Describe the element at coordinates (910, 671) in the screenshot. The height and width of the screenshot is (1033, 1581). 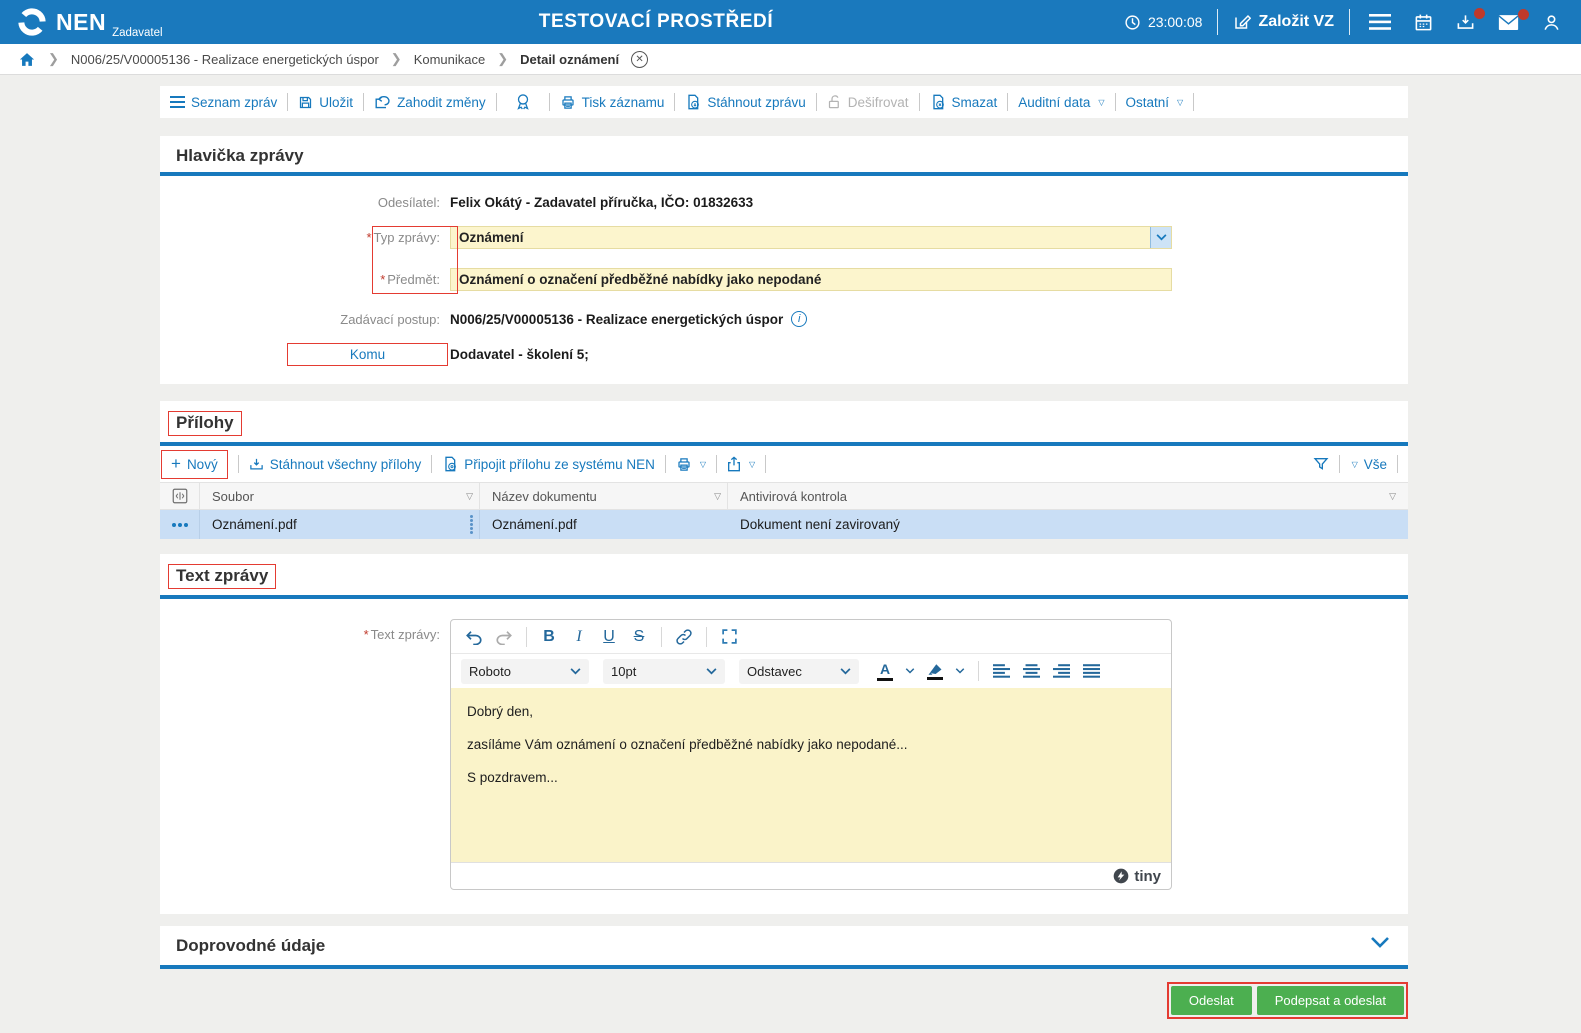
I see `text-color-caret-icon` at that location.